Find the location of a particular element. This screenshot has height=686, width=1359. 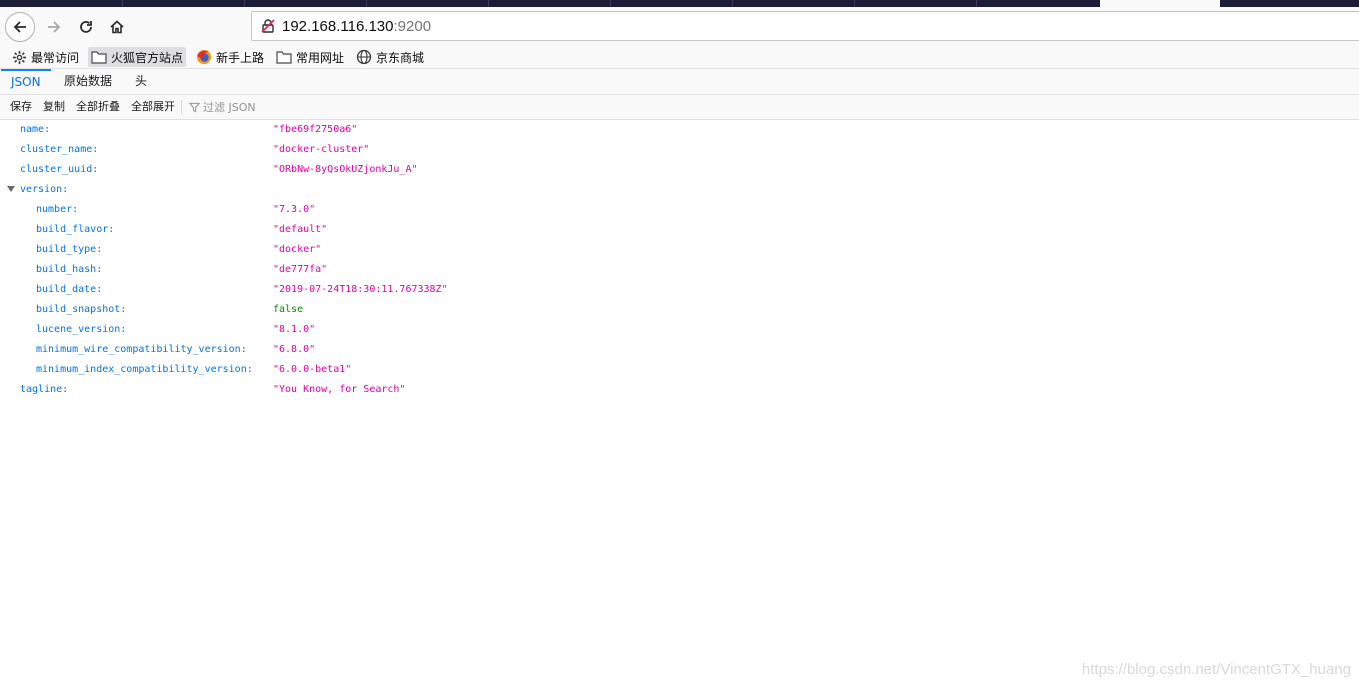

bookmark-jd-mall: 京东商城 is located at coordinates (390, 57).